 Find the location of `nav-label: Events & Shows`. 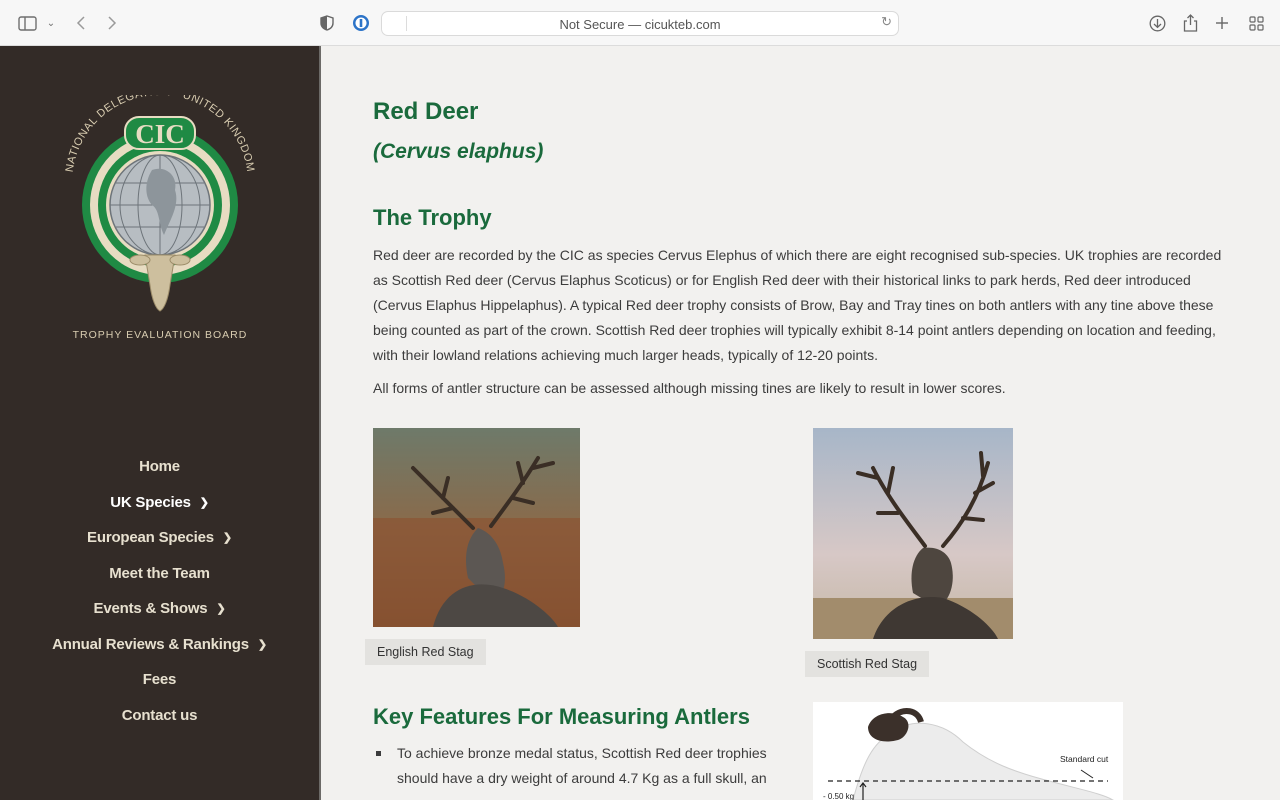

nav-label: Events & Shows is located at coordinates (150, 609).